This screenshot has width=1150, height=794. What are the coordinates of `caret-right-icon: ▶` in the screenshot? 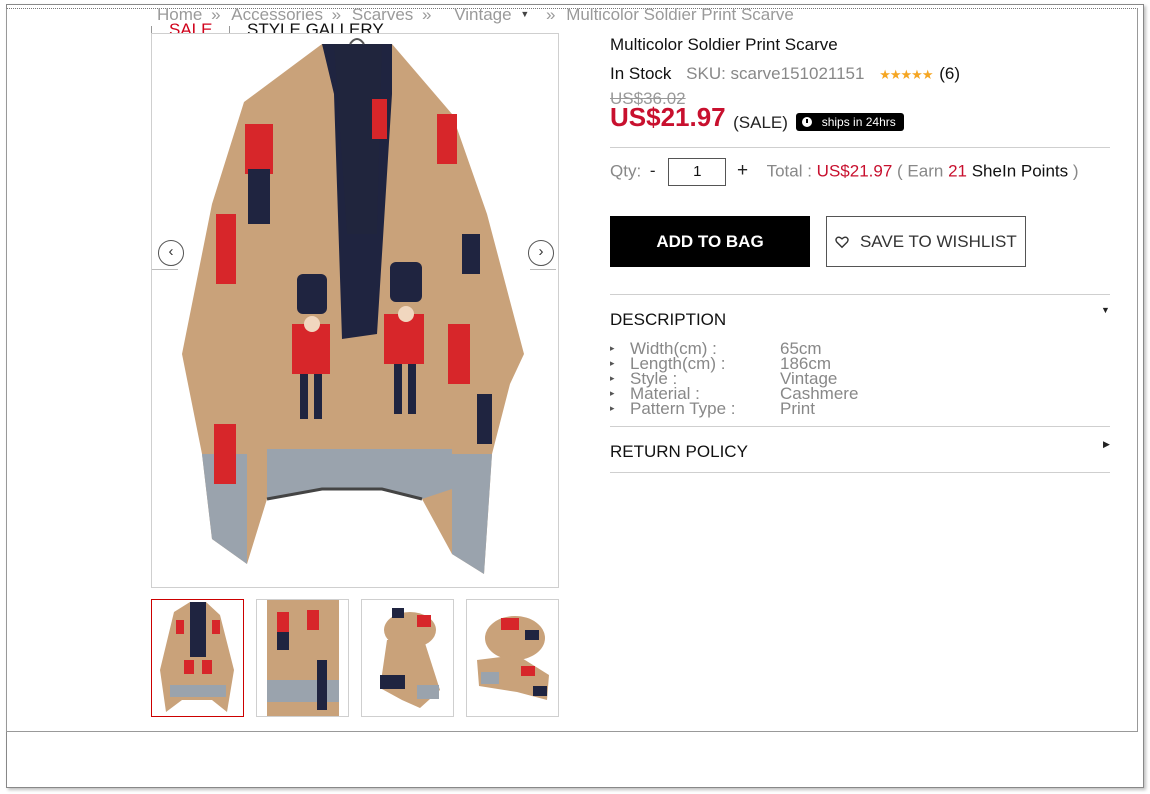 It's located at (1106, 444).